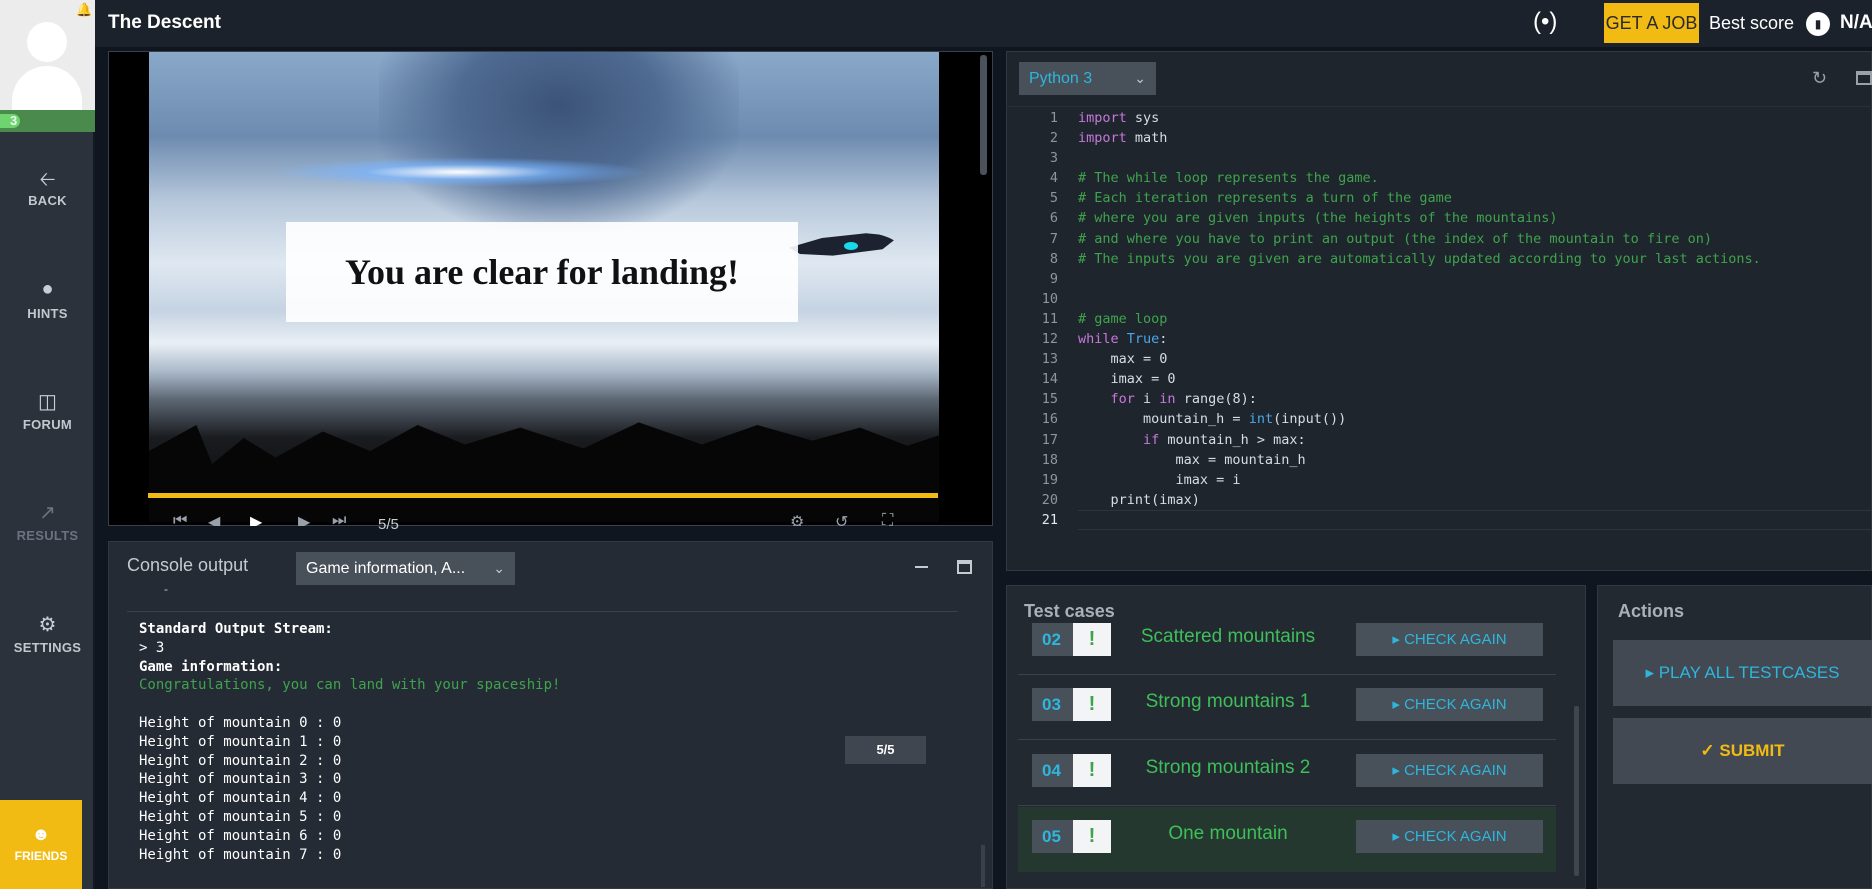 The image size is (1872, 889). What do you see at coordinates (841, 519) in the screenshot?
I see `share-icon: ↺` at bounding box center [841, 519].